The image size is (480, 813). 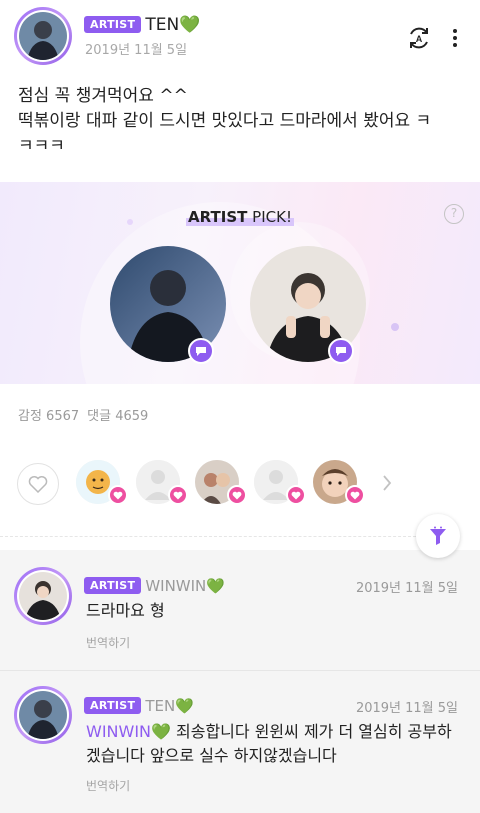 I want to click on emotion-count: 감정 6567, so click(x=48, y=416).